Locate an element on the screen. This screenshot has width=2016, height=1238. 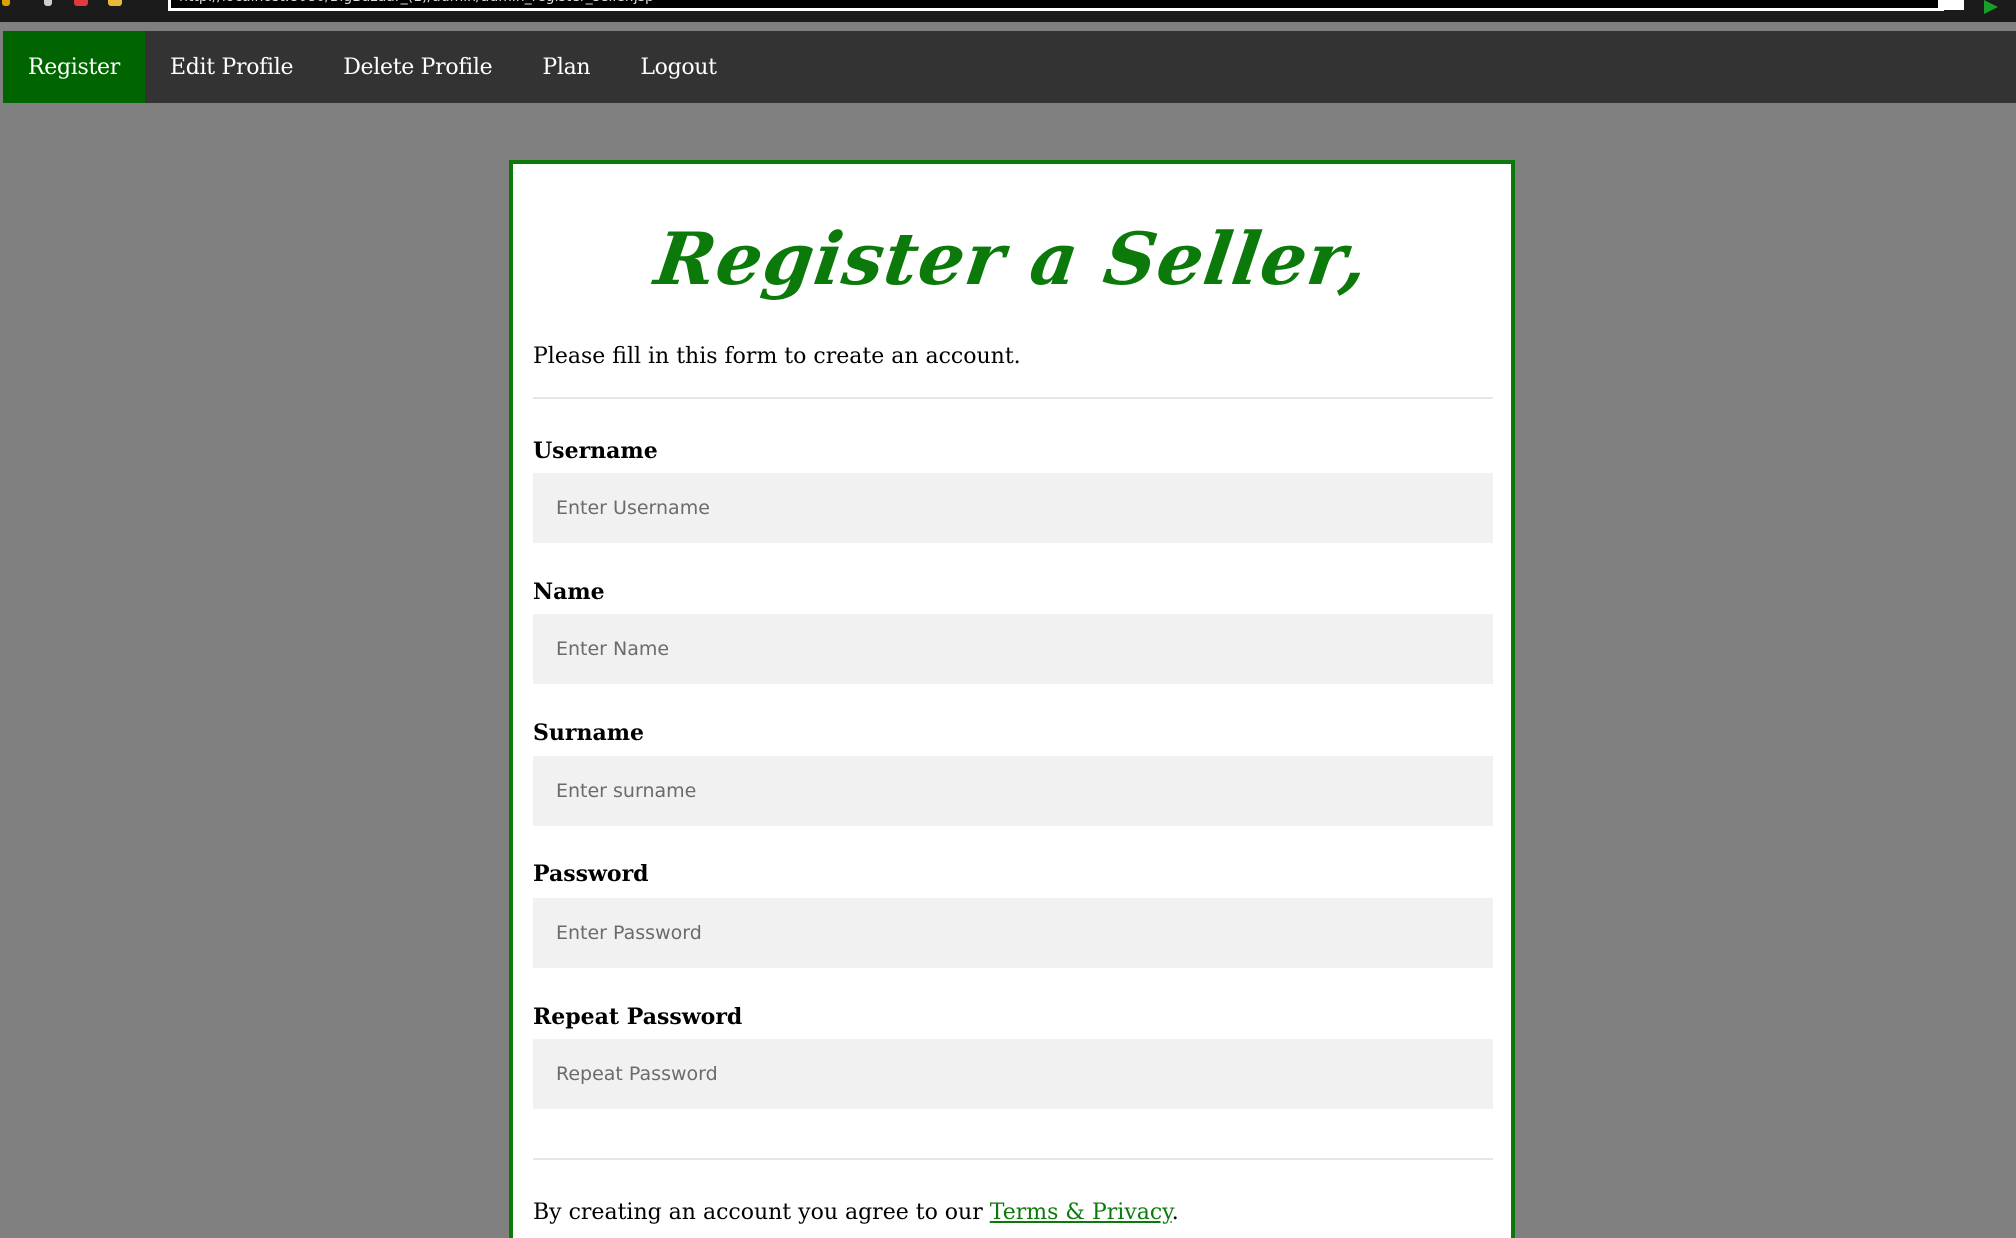
password-input is located at coordinates (1013, 933).